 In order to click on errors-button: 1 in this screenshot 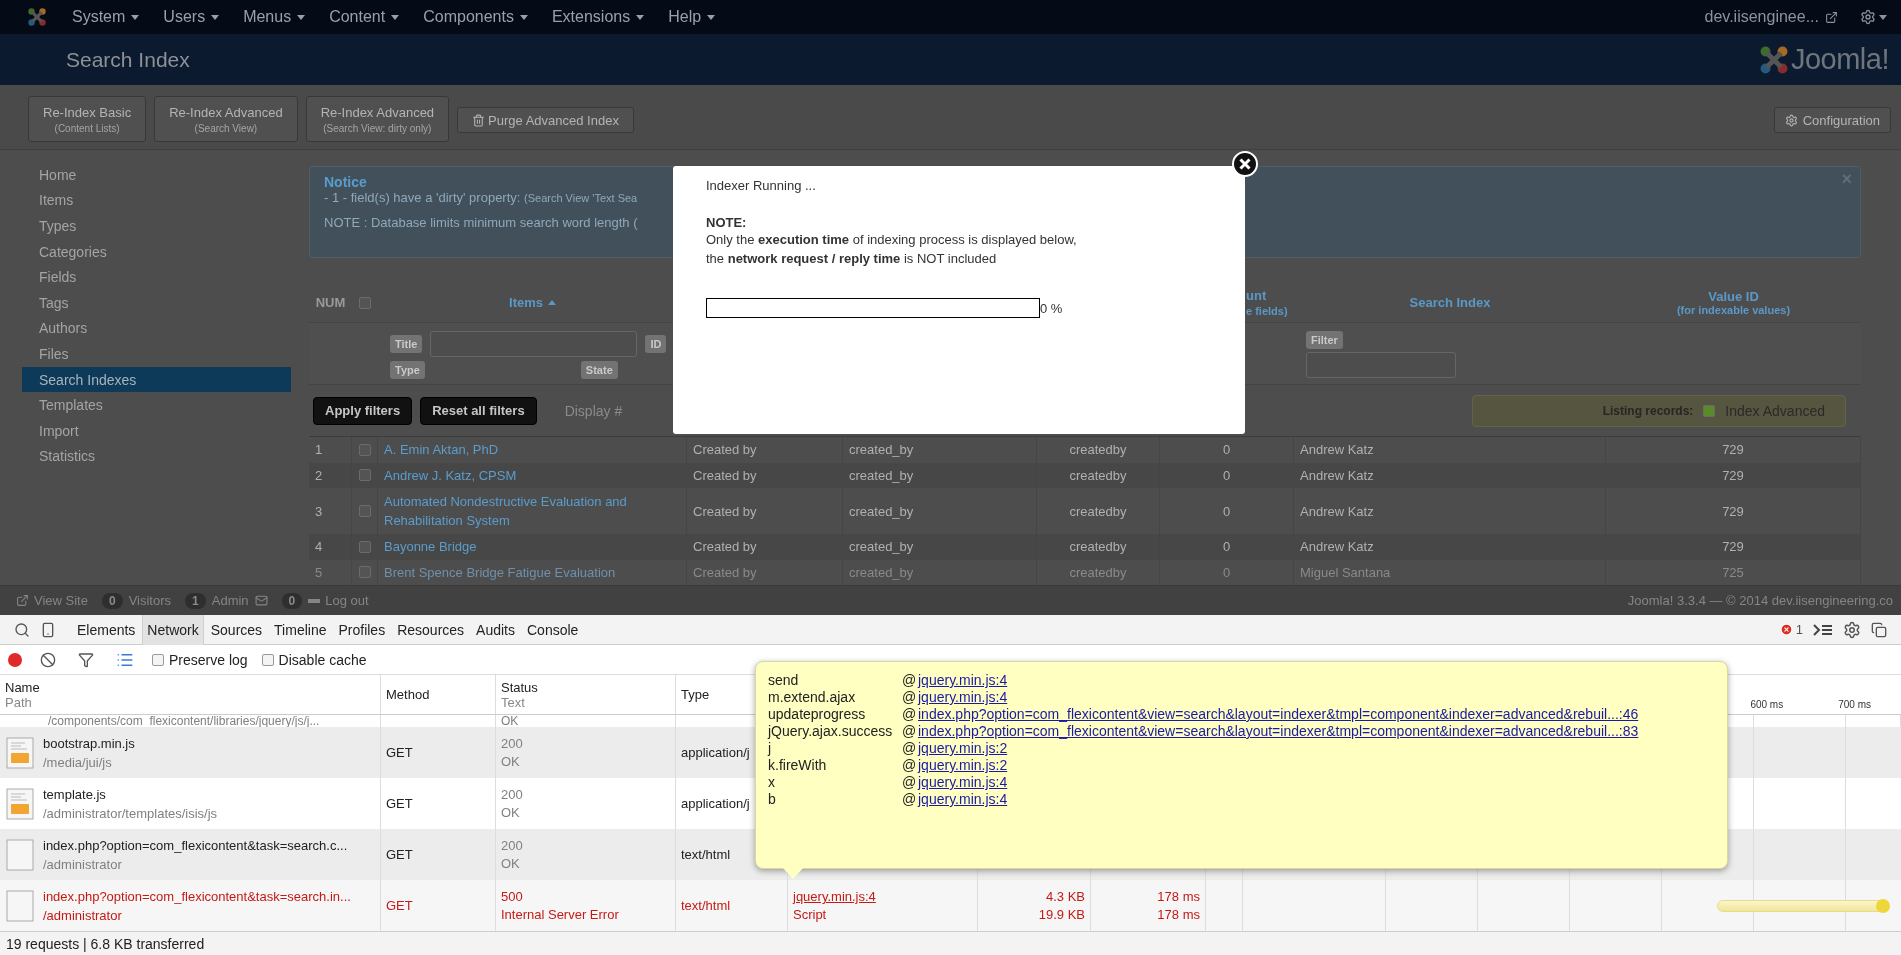, I will do `click(1791, 629)`.